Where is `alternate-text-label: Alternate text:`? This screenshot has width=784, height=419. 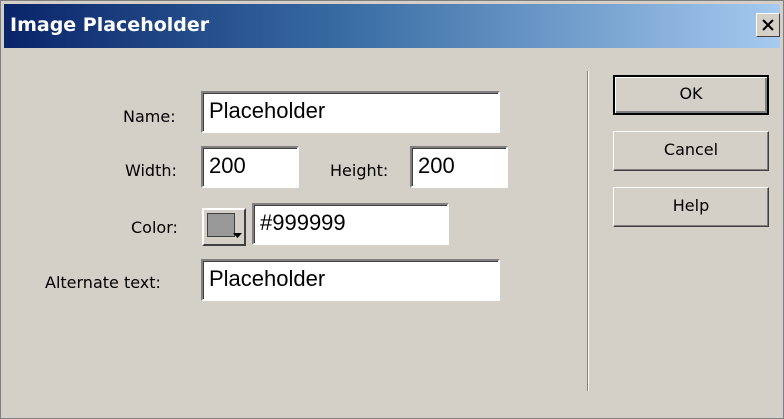
alternate-text-label: Alternate text: is located at coordinates (103, 282).